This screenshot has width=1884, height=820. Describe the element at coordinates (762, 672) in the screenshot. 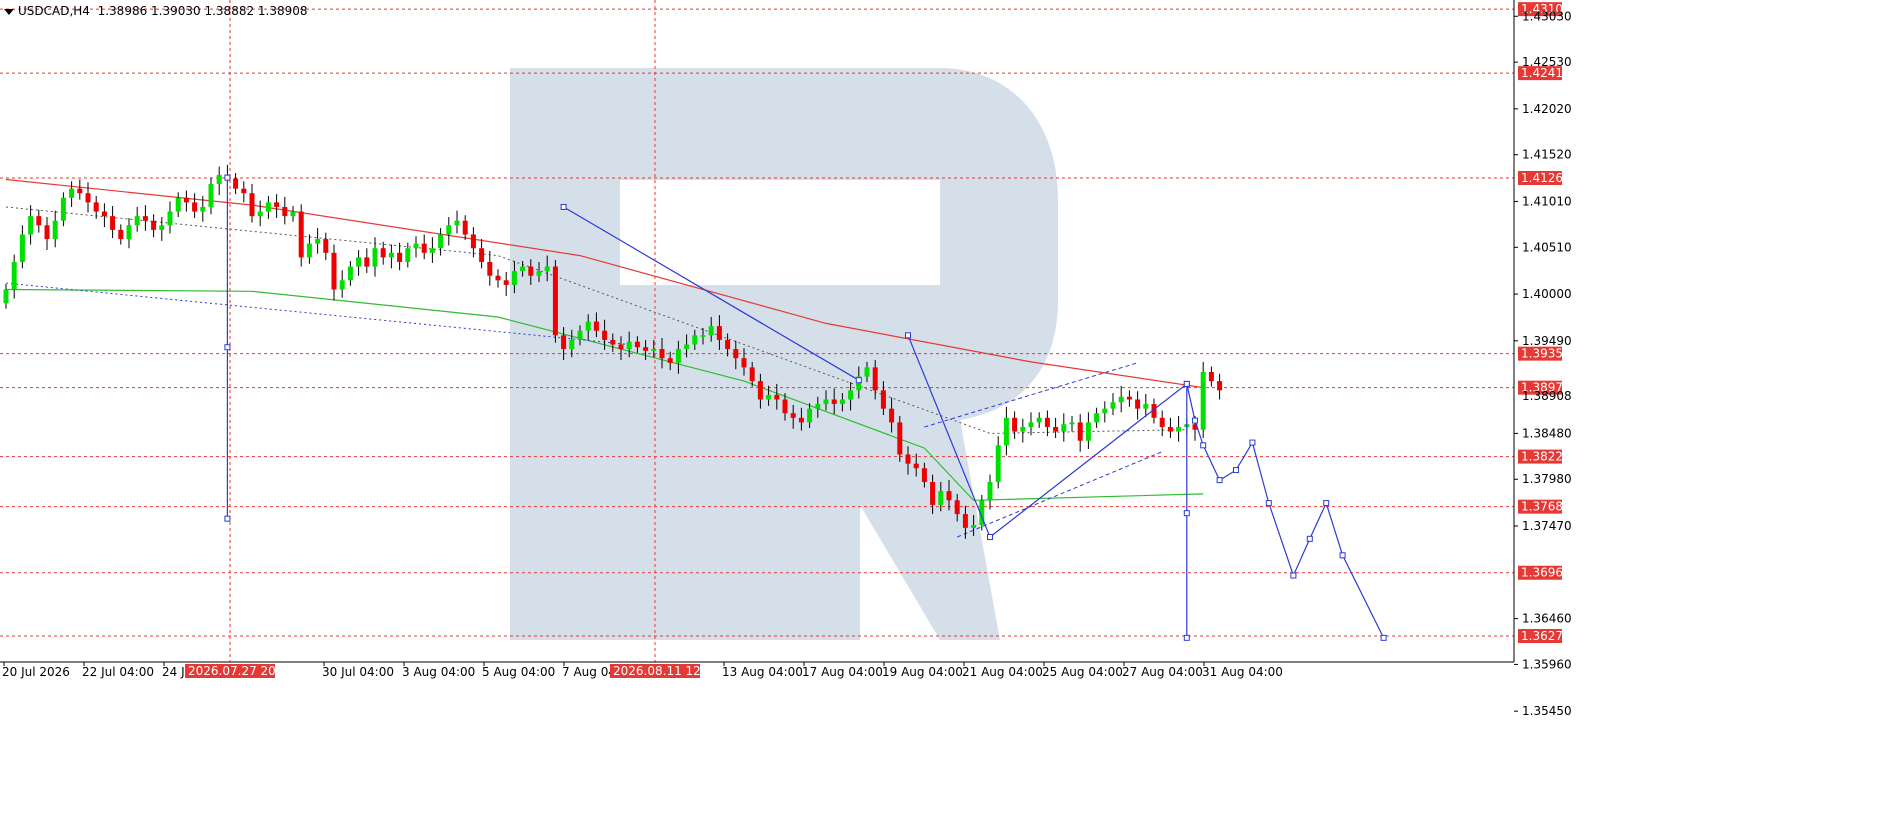

I see `x-tick-label: 13 Aug 04:00` at that location.